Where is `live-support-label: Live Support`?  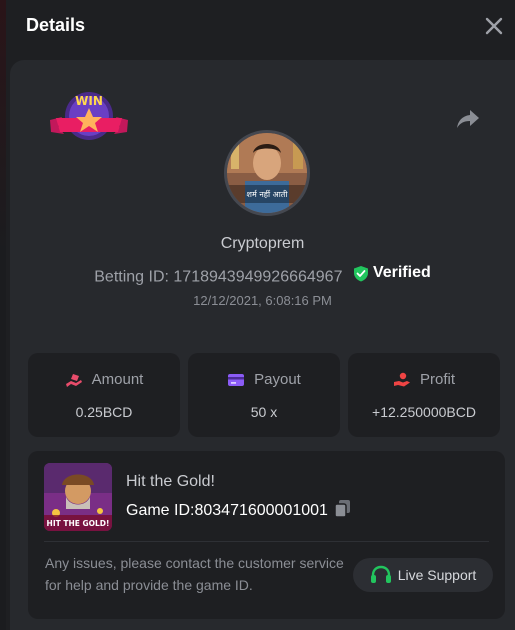 live-support-label: Live Support is located at coordinates (437, 575).